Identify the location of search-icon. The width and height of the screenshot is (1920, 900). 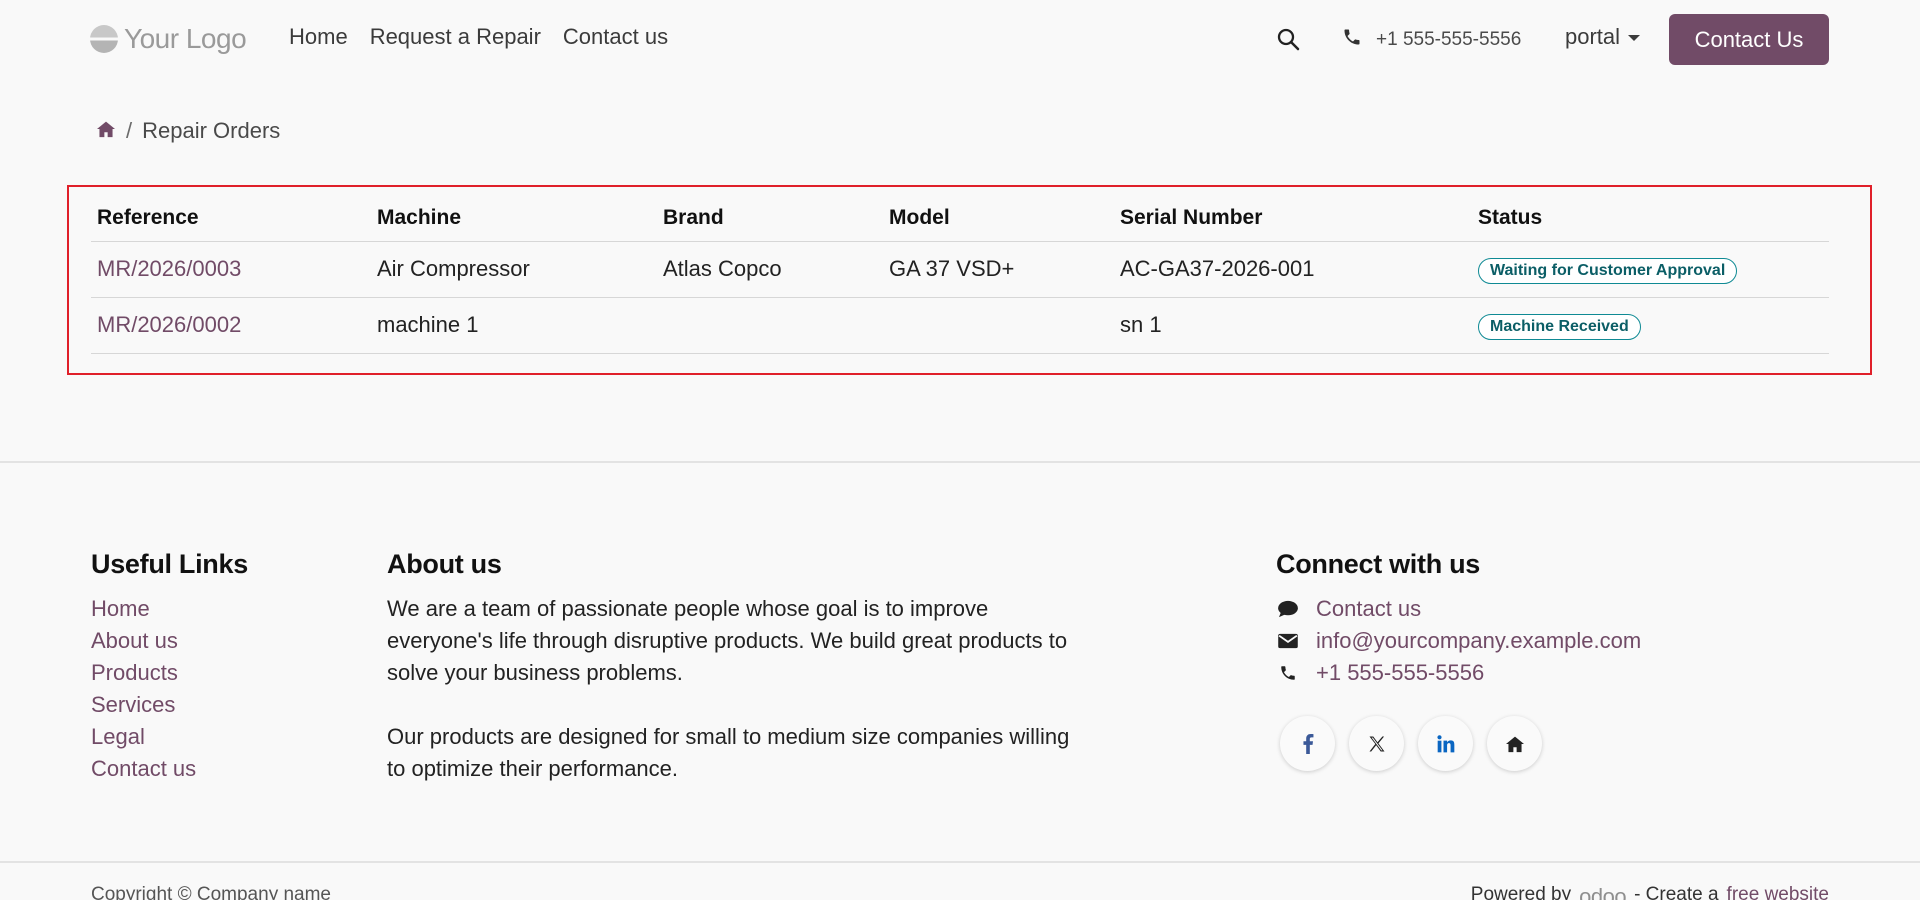
(1288, 39).